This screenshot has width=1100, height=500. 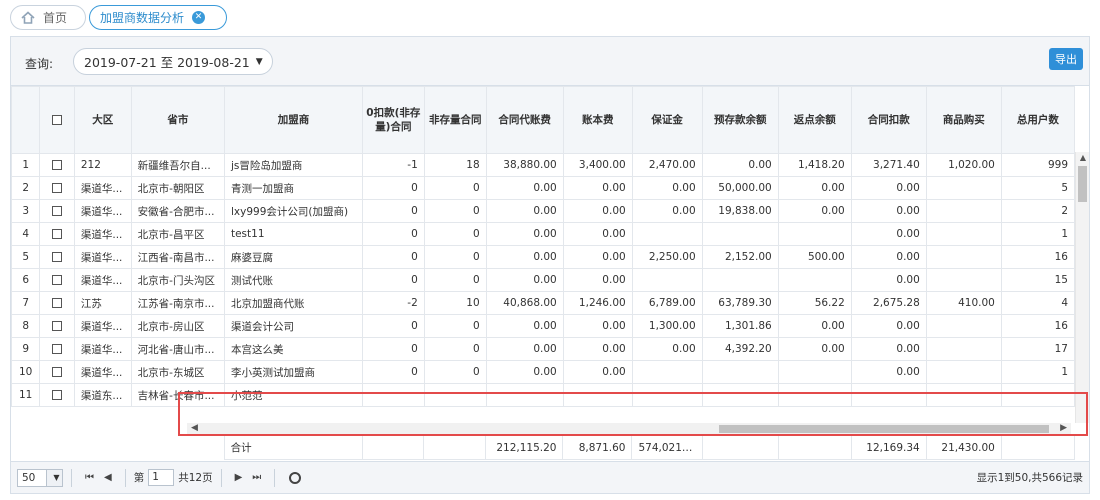 I want to click on column-header: 账本费, so click(x=597, y=120).